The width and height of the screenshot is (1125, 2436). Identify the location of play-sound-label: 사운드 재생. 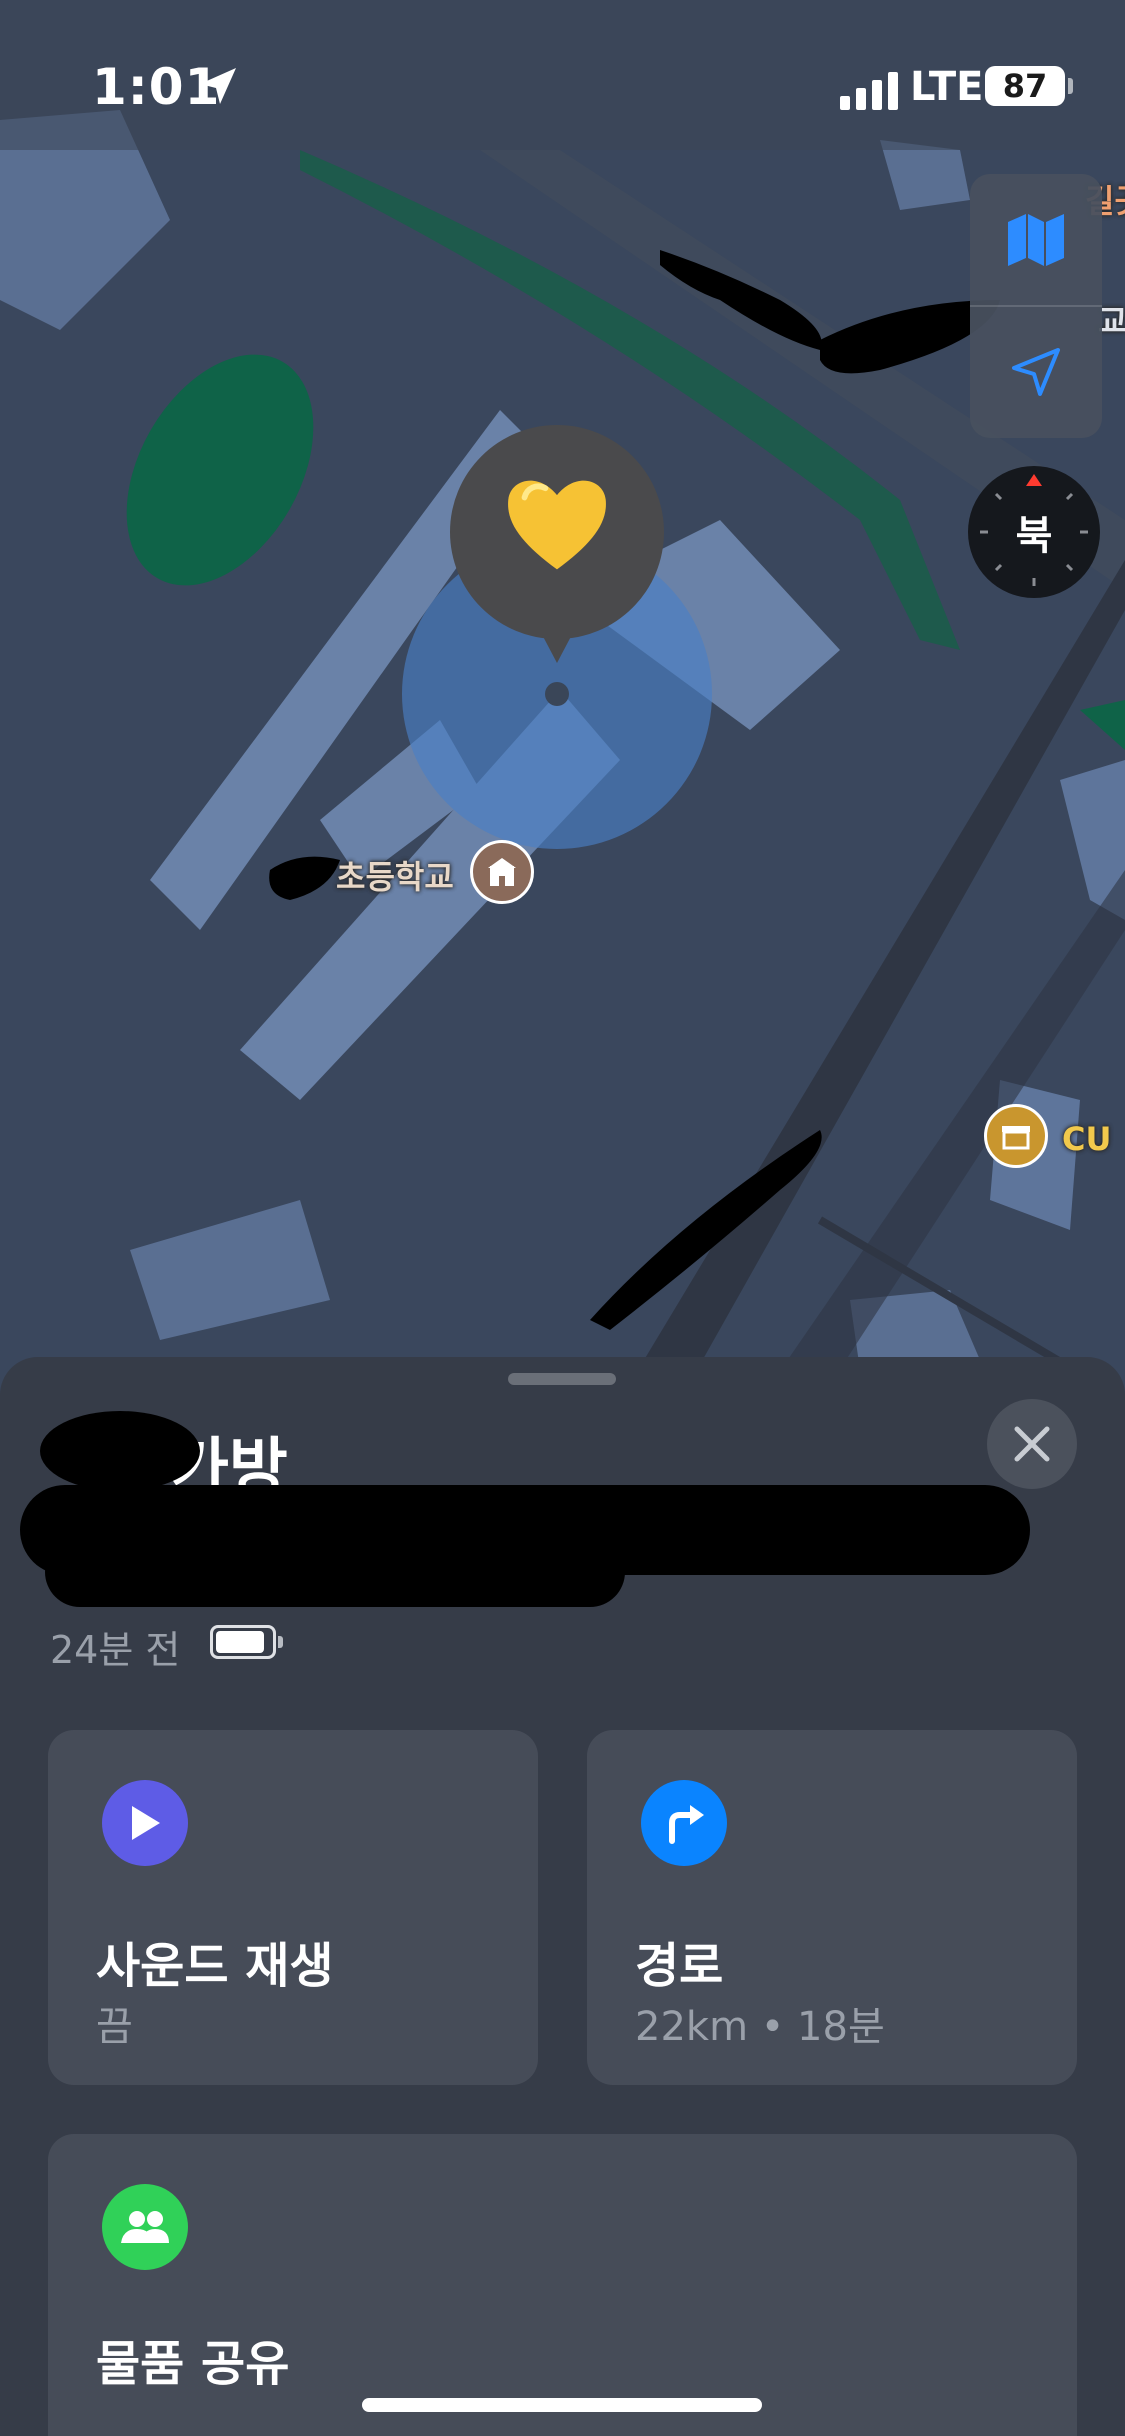
(215, 1966).